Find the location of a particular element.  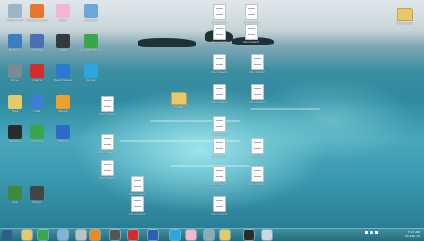

water-streak is located at coordinates (285, 109).